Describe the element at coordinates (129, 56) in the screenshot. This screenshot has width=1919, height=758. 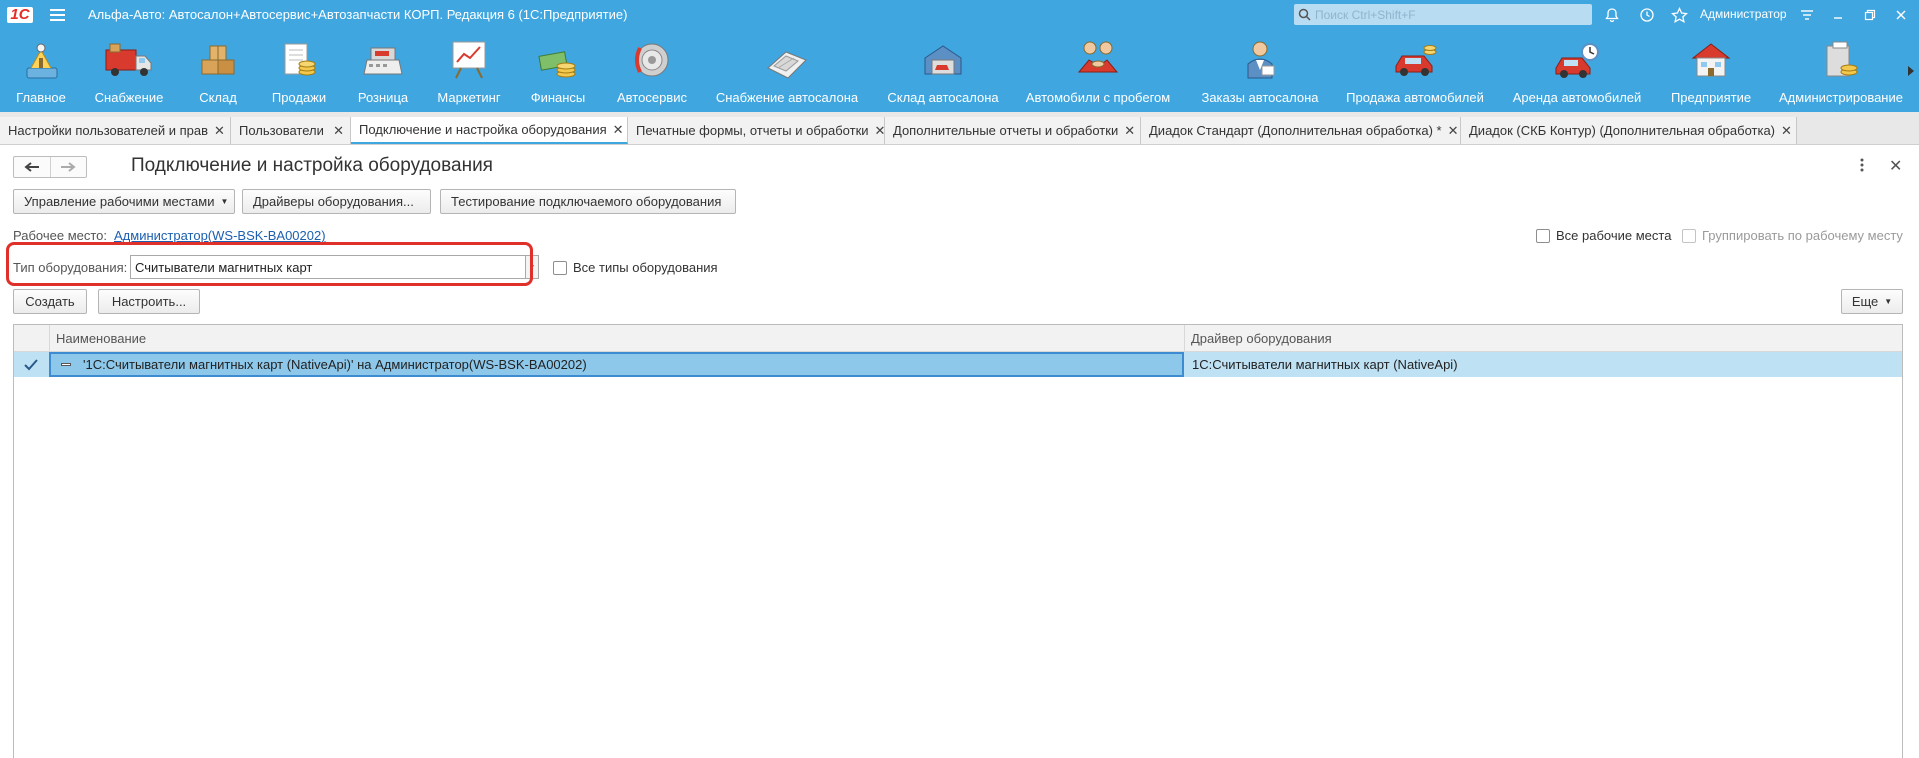
I see `truck-icon` at that location.